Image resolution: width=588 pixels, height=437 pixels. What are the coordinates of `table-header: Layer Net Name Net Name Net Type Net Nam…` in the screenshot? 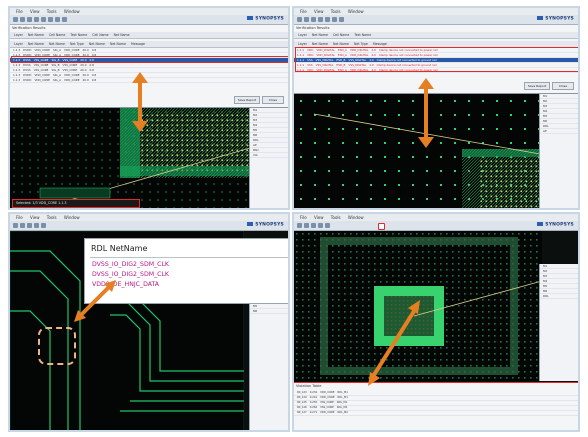 It's located at (149, 44).